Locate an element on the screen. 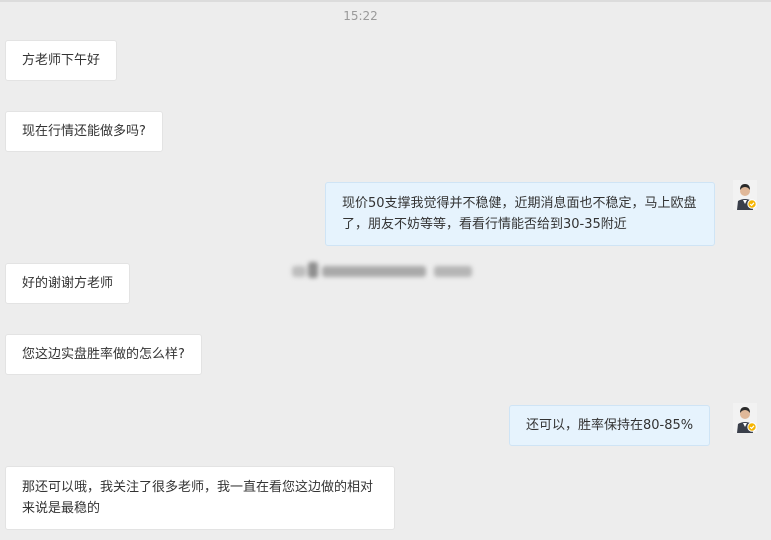 Image resolution: width=771 pixels, height=540 pixels. message-bubble-incoming: 现在行情还能做多吗? is located at coordinates (84, 131).